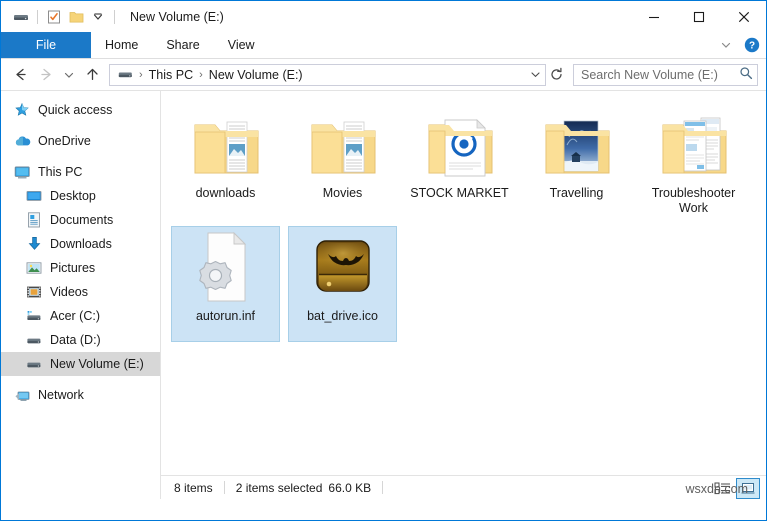 The height and width of the screenshot is (521, 767). Describe the element at coordinates (34, 220) in the screenshot. I see `documents-icon` at that location.